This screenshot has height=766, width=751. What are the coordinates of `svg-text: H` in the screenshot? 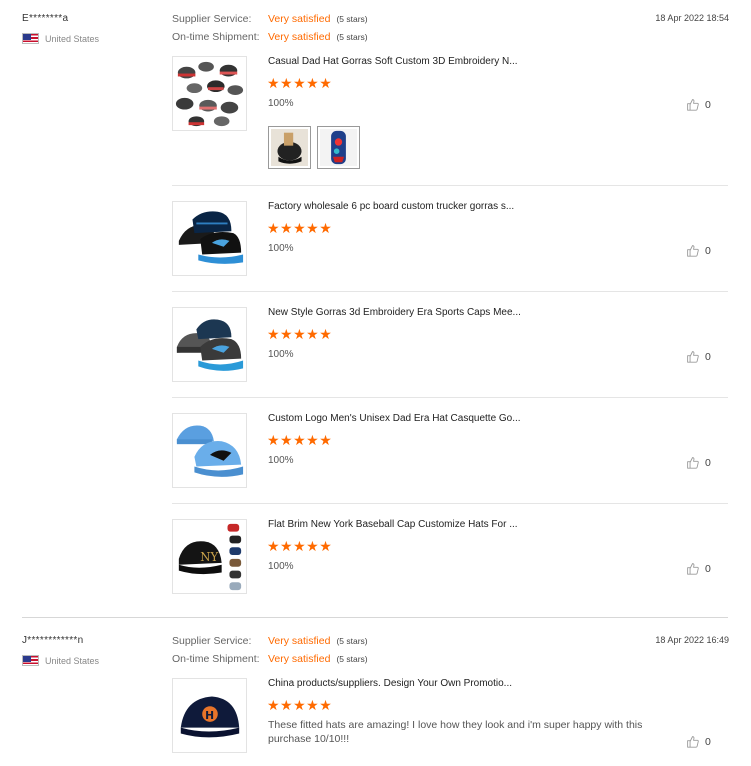 It's located at (209, 715).